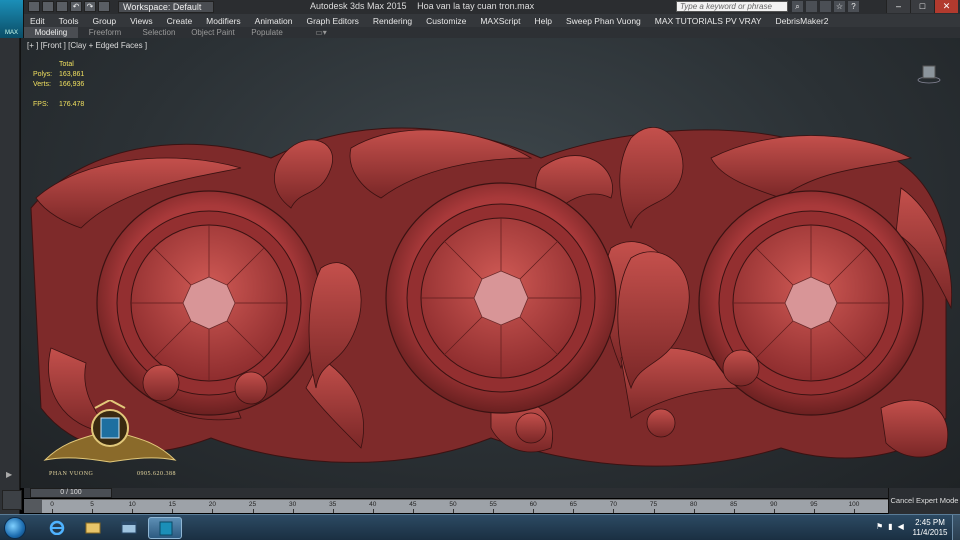 The image size is (960, 540). I want to click on track-tick-label: 75, so click(653, 504).